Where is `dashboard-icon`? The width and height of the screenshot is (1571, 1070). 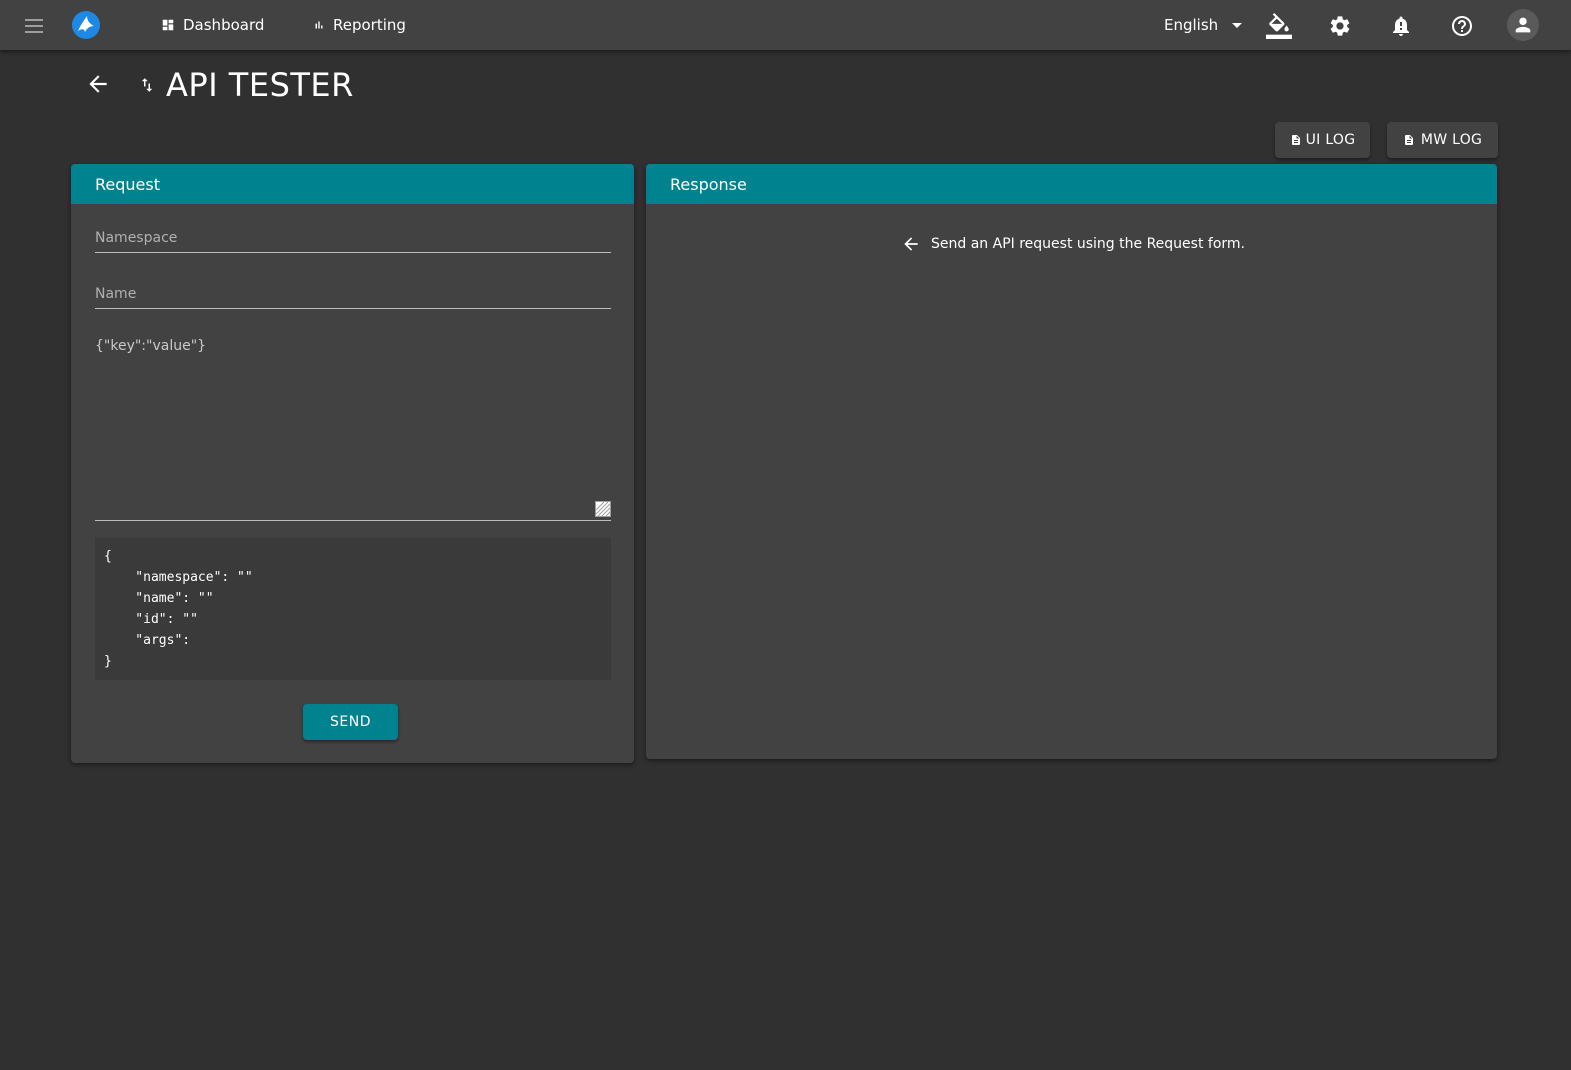 dashboard-icon is located at coordinates (168, 25).